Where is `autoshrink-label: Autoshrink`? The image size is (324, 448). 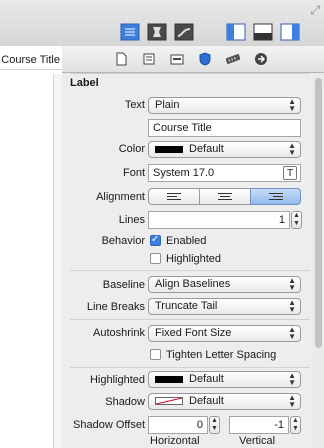 autoshrink-label: Autoshrink is located at coordinates (119, 333).